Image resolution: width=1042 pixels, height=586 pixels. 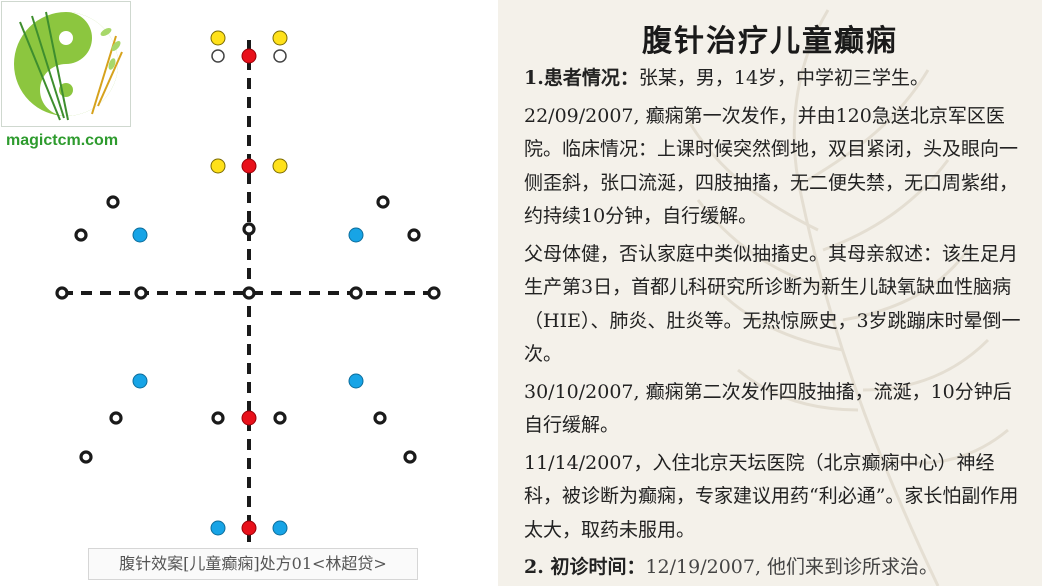 What do you see at coordinates (768, 408) in the screenshot?
I see `paragraph-text: 30/10/2007, 癫痫第二次发作四肢抽搐，流涎，10分钟后自行缓解。` at bounding box center [768, 408].